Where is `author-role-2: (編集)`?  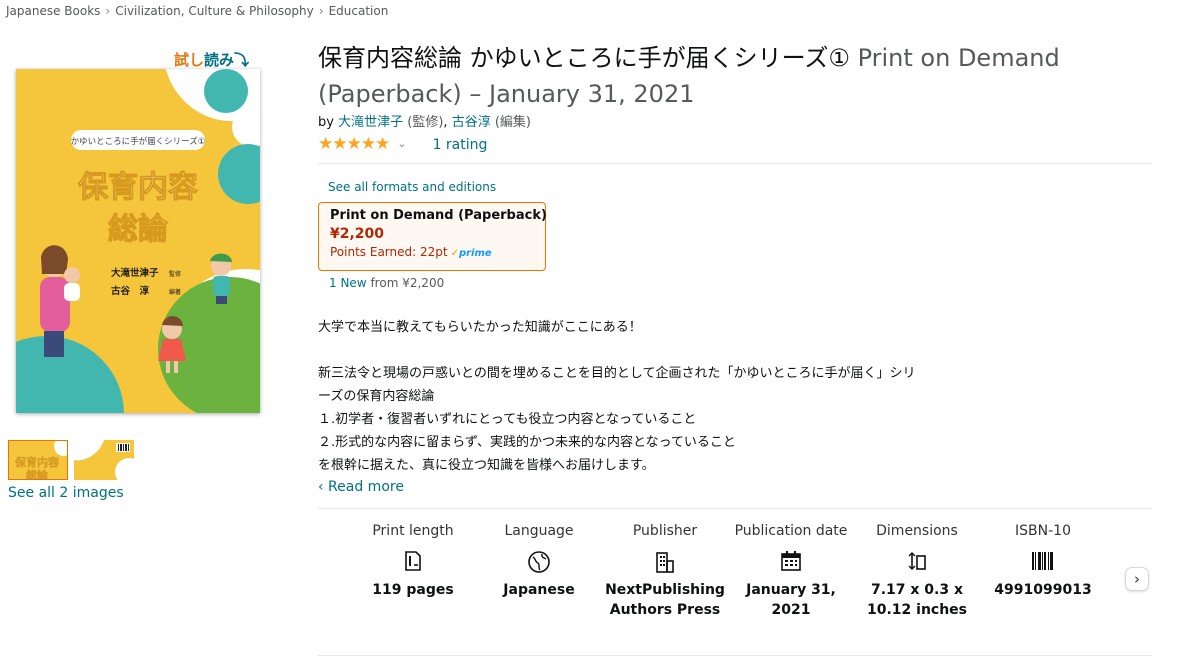
author-role-2: (編集) is located at coordinates (512, 122).